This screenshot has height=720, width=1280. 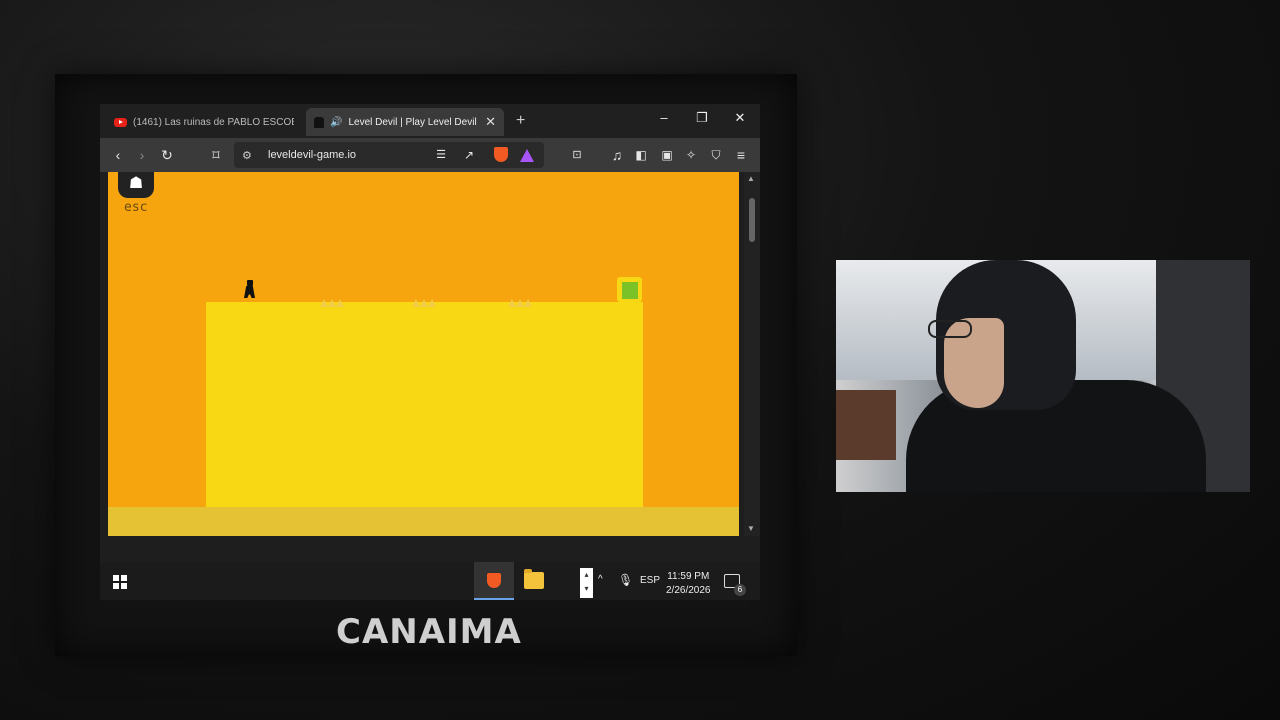 What do you see at coordinates (751, 178) in the screenshot?
I see `scroll-up-icon: ▲` at bounding box center [751, 178].